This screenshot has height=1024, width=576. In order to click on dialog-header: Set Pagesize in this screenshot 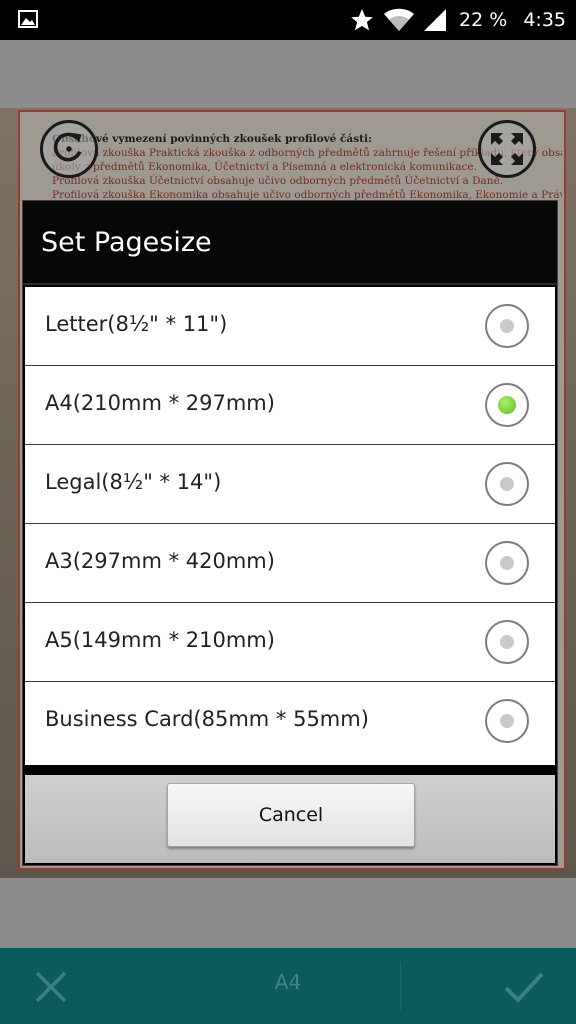, I will do `click(290, 243)`.